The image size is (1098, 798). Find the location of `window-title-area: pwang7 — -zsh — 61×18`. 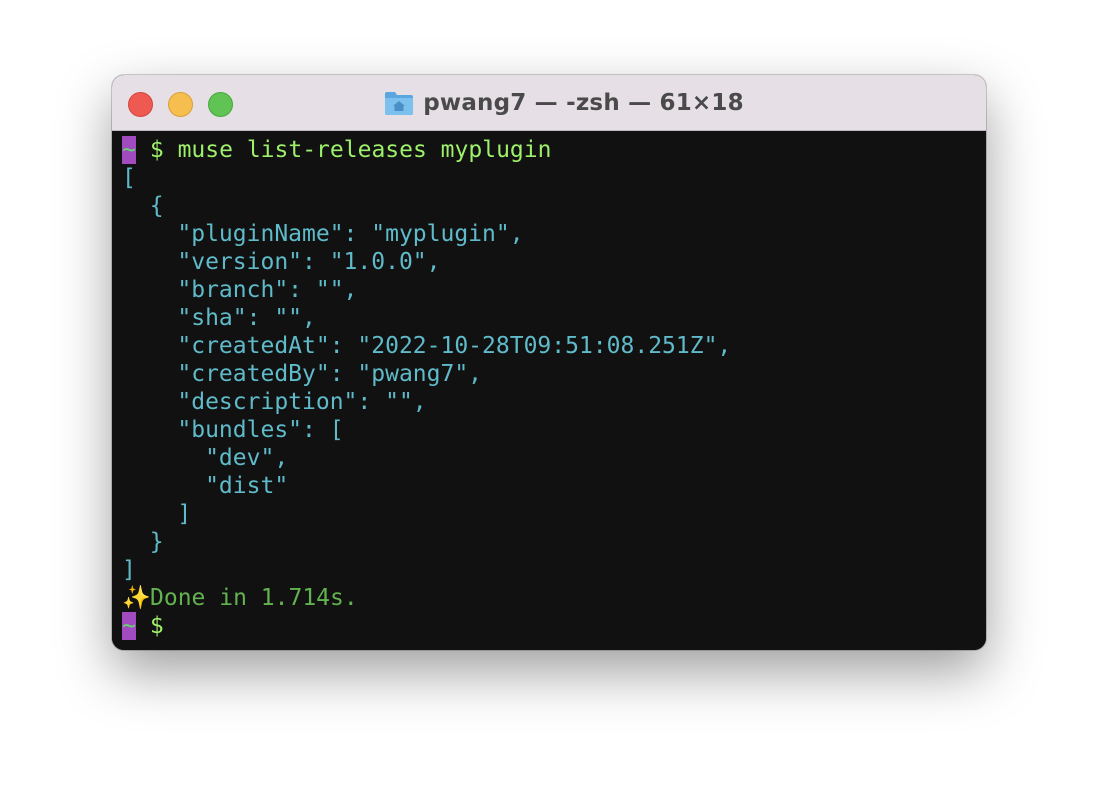

window-title-area: pwang7 — -zsh — 61×18 is located at coordinates (549, 103).